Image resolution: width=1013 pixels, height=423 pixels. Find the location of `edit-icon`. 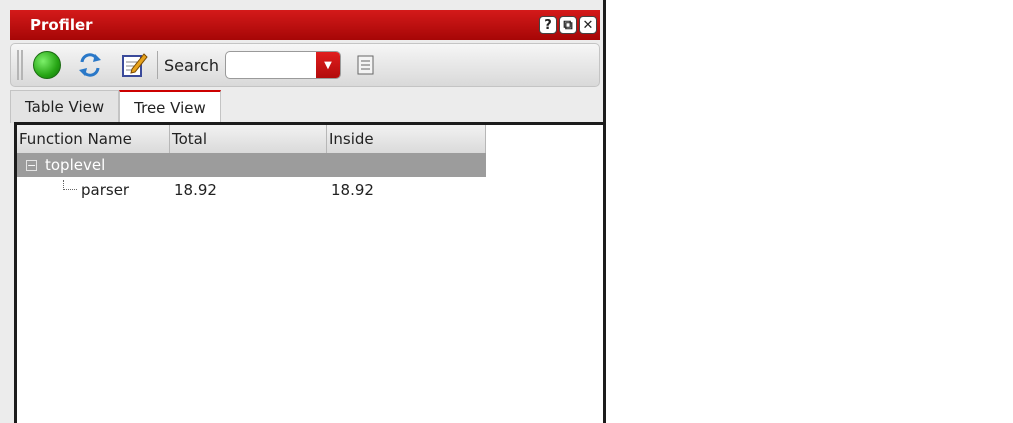

edit-icon is located at coordinates (134, 65).